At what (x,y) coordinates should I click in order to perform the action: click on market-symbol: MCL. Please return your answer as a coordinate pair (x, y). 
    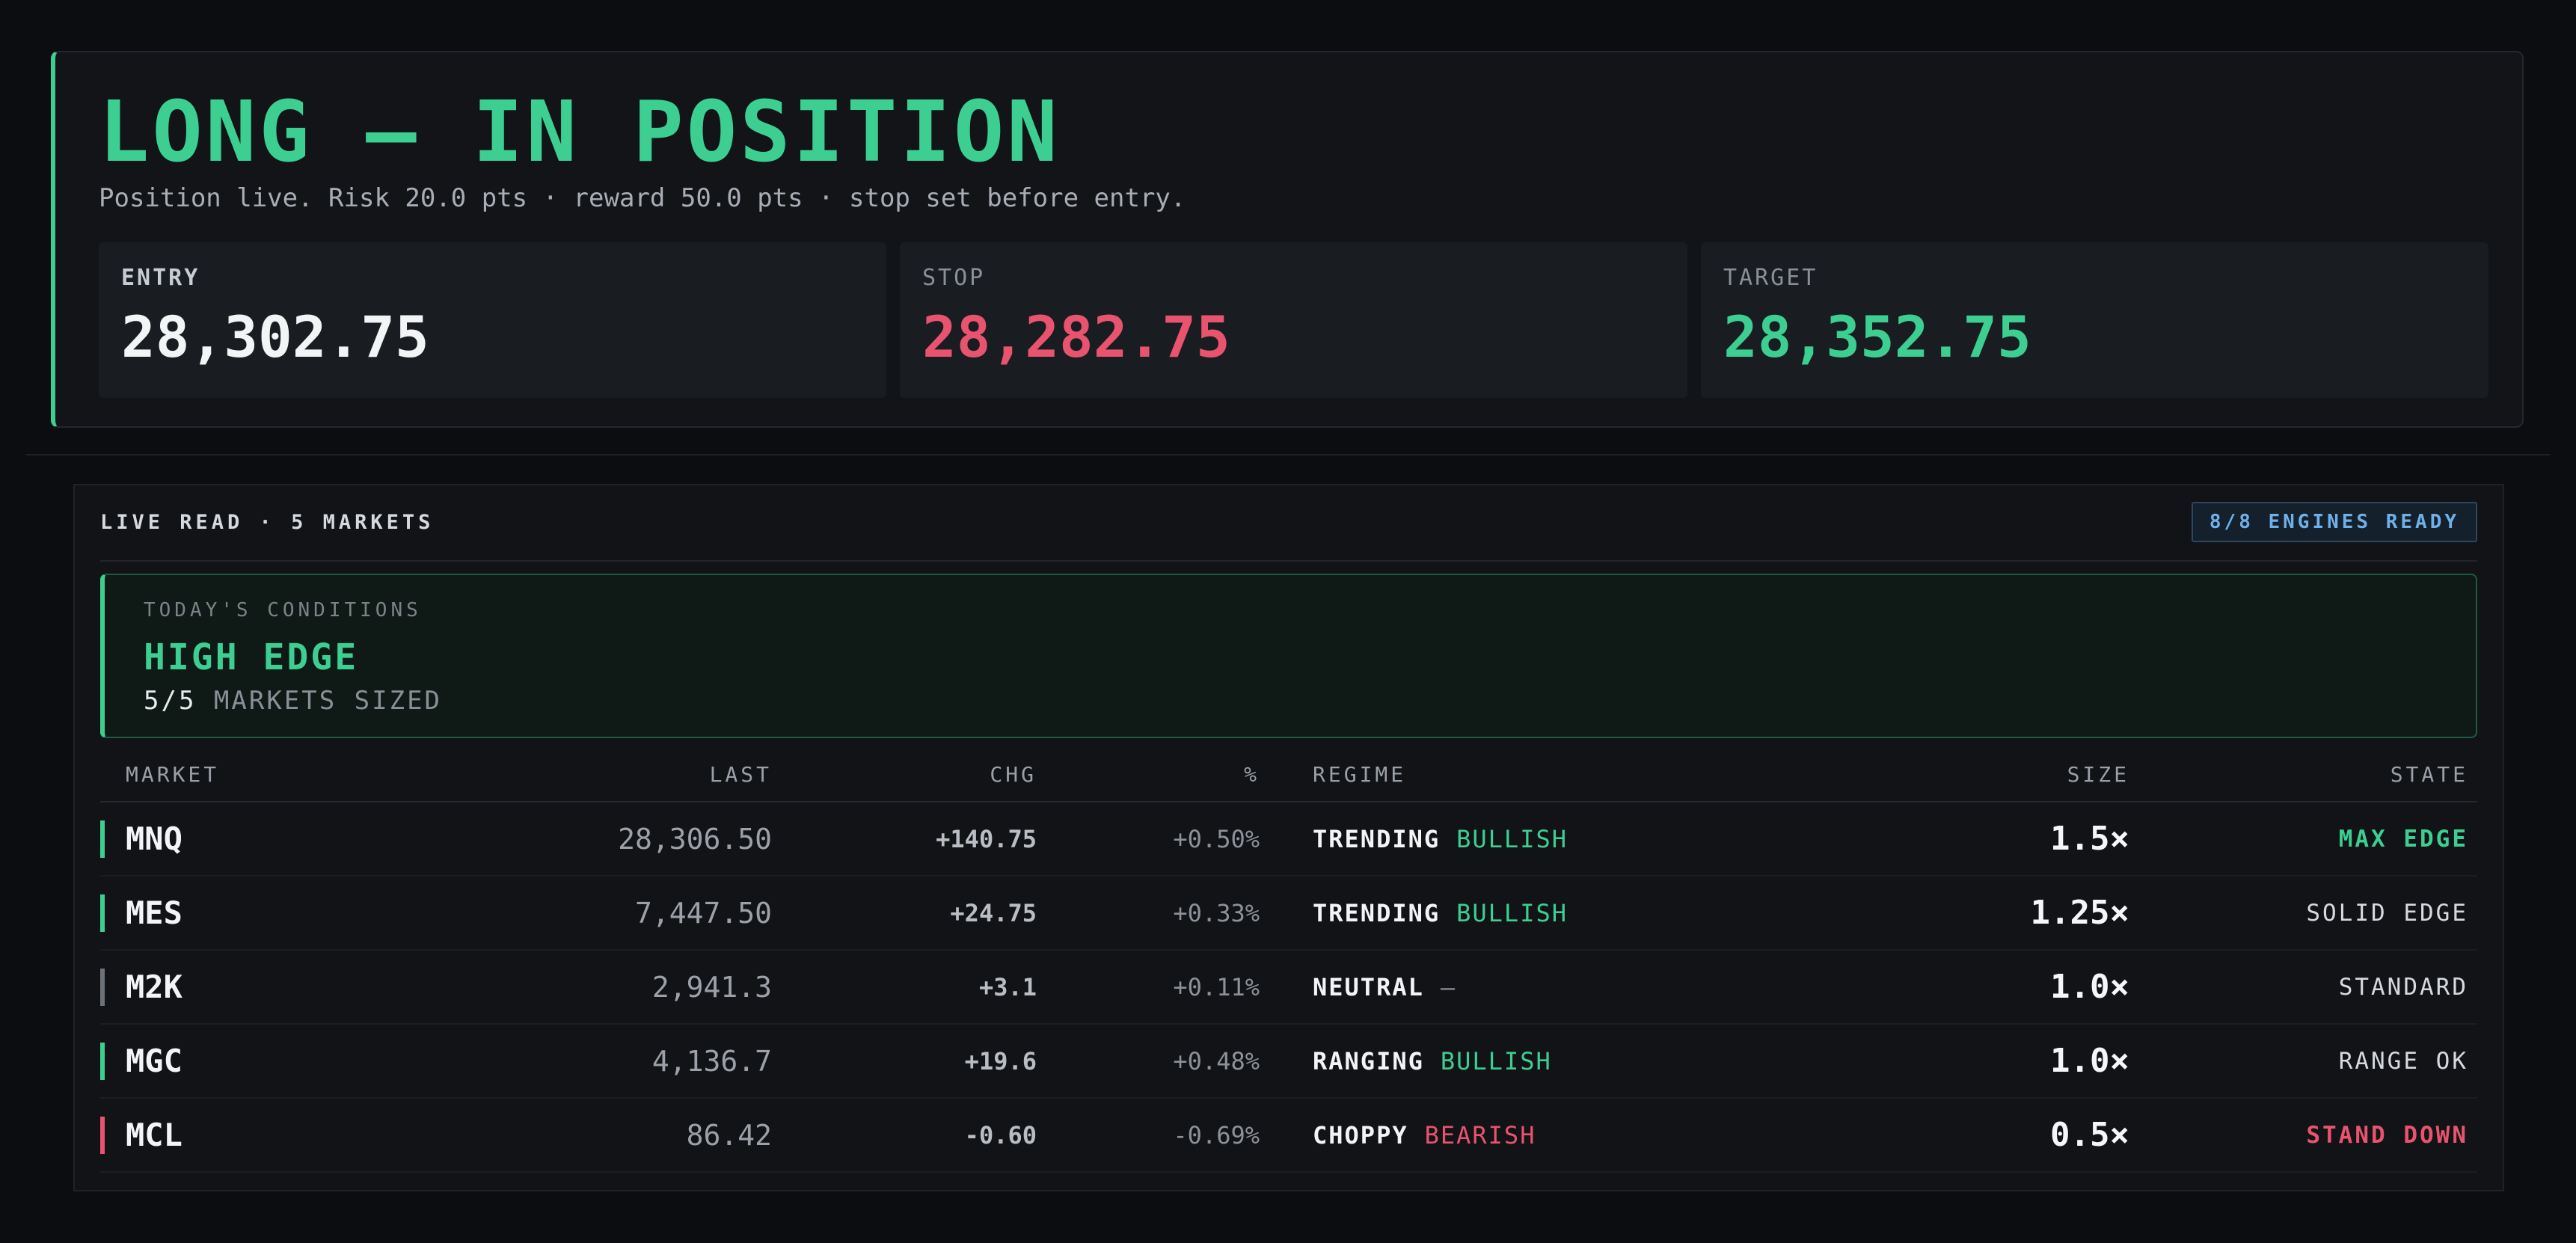
    Looking at the image, I should click on (154, 1135).